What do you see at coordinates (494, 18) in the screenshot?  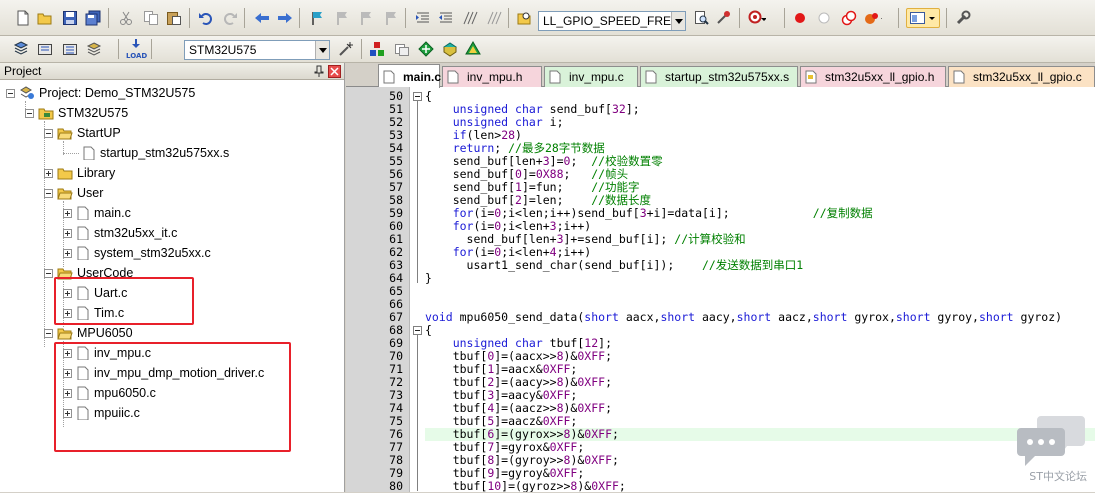 I see `uncomment-icon` at bounding box center [494, 18].